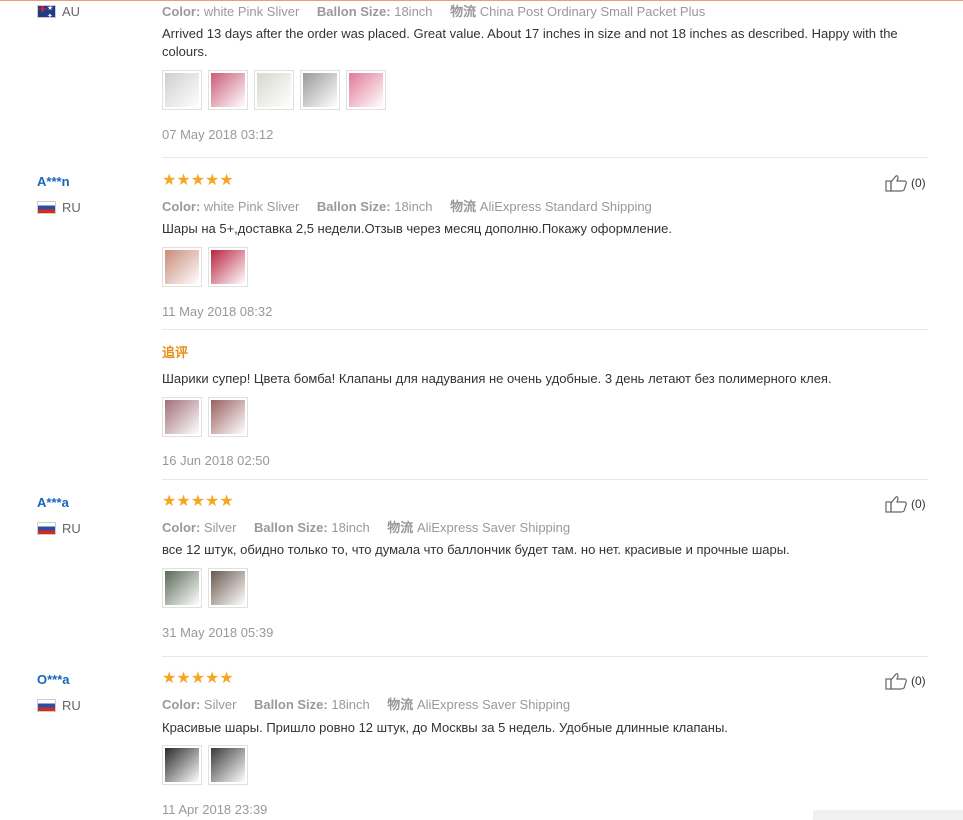 The height and width of the screenshot is (820, 963). What do you see at coordinates (71, 11) in the screenshot?
I see `country-code: AU` at bounding box center [71, 11].